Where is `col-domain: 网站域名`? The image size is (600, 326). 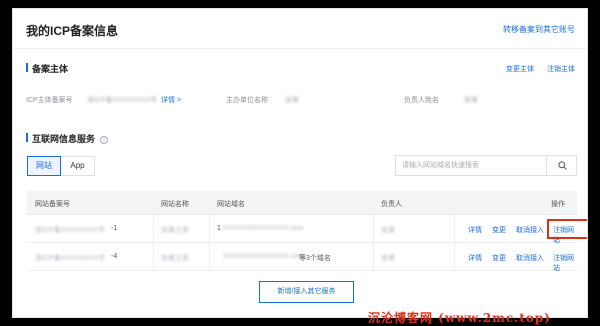
col-domain: 网站域名 is located at coordinates (231, 204).